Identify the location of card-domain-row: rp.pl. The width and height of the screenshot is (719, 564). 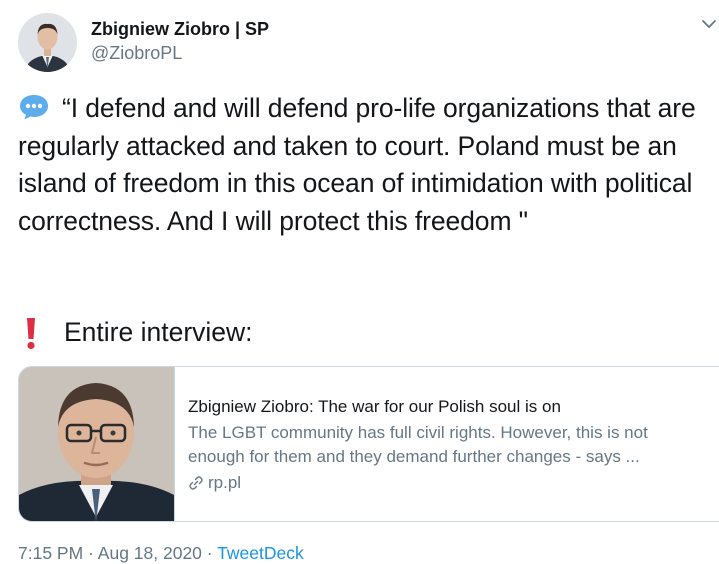
(453, 483).